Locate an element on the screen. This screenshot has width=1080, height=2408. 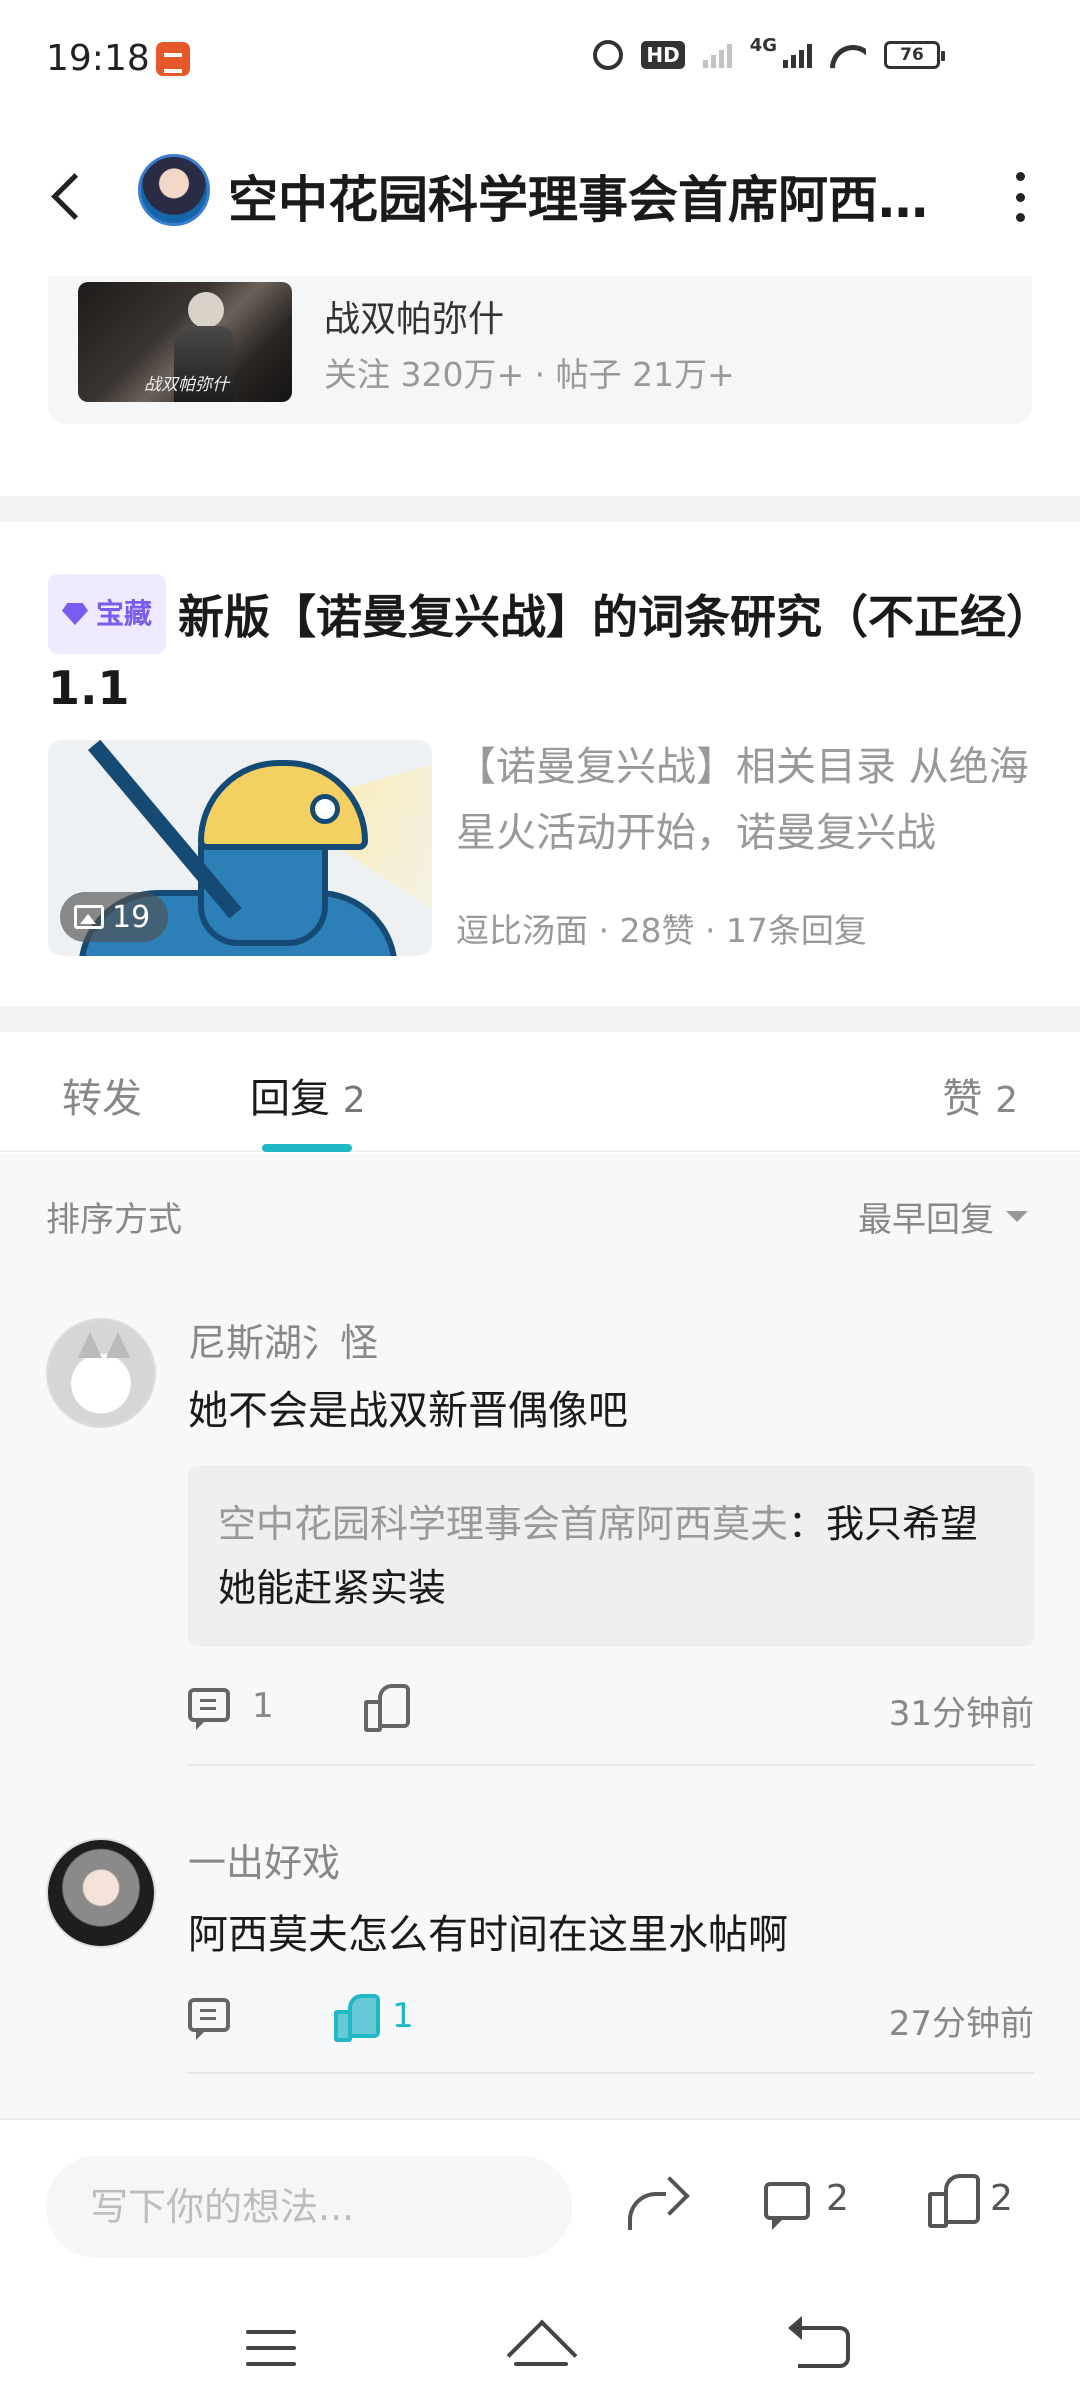
share-icon is located at coordinates (655, 2205).